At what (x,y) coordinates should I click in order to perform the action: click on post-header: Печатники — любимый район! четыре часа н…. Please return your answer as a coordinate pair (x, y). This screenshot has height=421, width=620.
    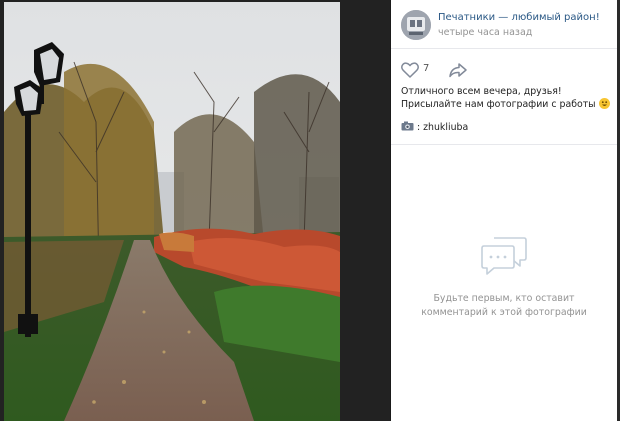
    Looking at the image, I should click on (504, 24).